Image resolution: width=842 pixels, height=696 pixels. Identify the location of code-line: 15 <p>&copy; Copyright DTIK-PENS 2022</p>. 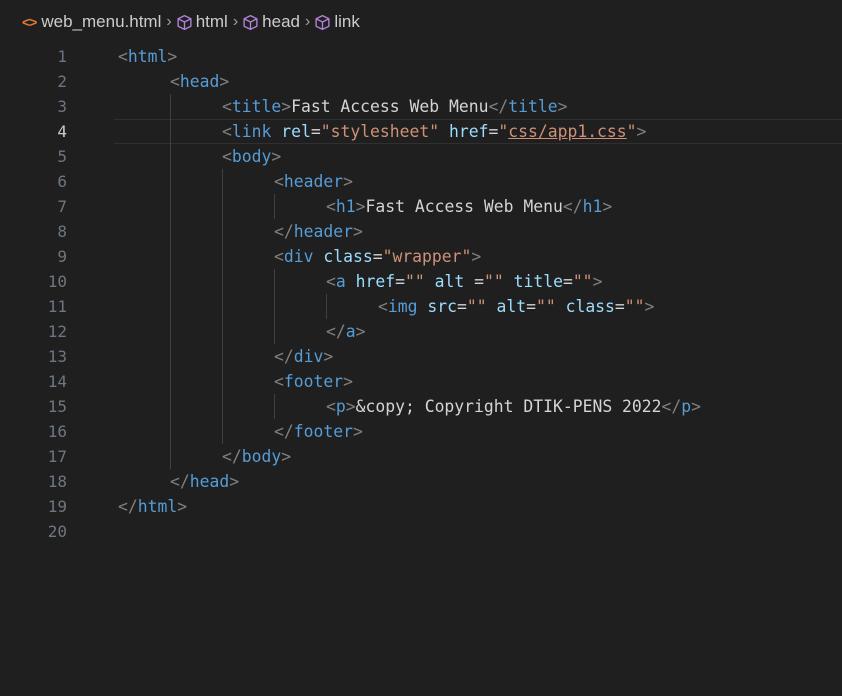
(421, 406).